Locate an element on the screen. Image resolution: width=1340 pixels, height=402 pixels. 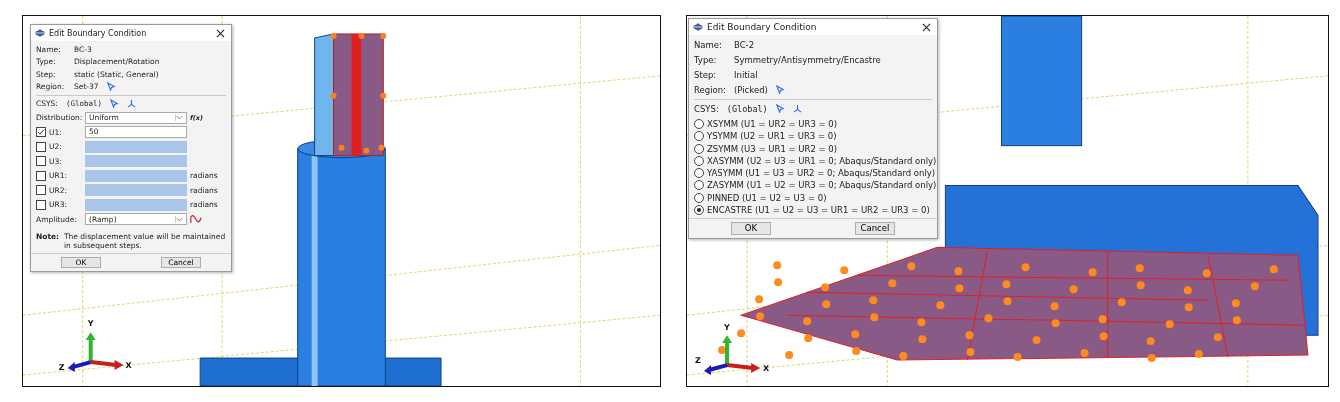
field-value: Symmetry/Antisymmetry/Encastre is located at coordinates (807, 59).